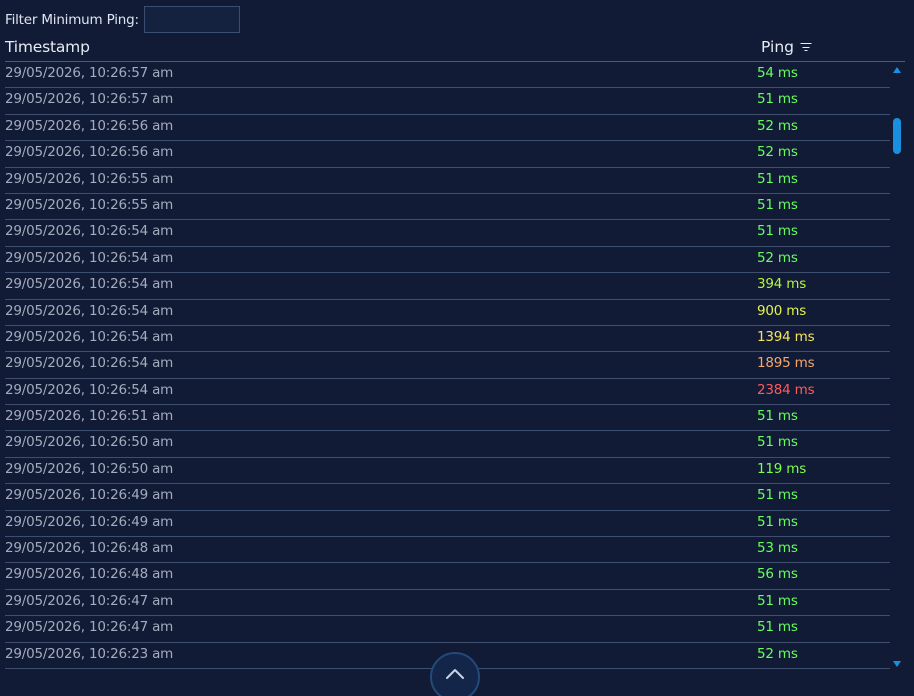 The height and width of the screenshot is (696, 914). I want to click on ping-cell: 54 ms, so click(777, 73).